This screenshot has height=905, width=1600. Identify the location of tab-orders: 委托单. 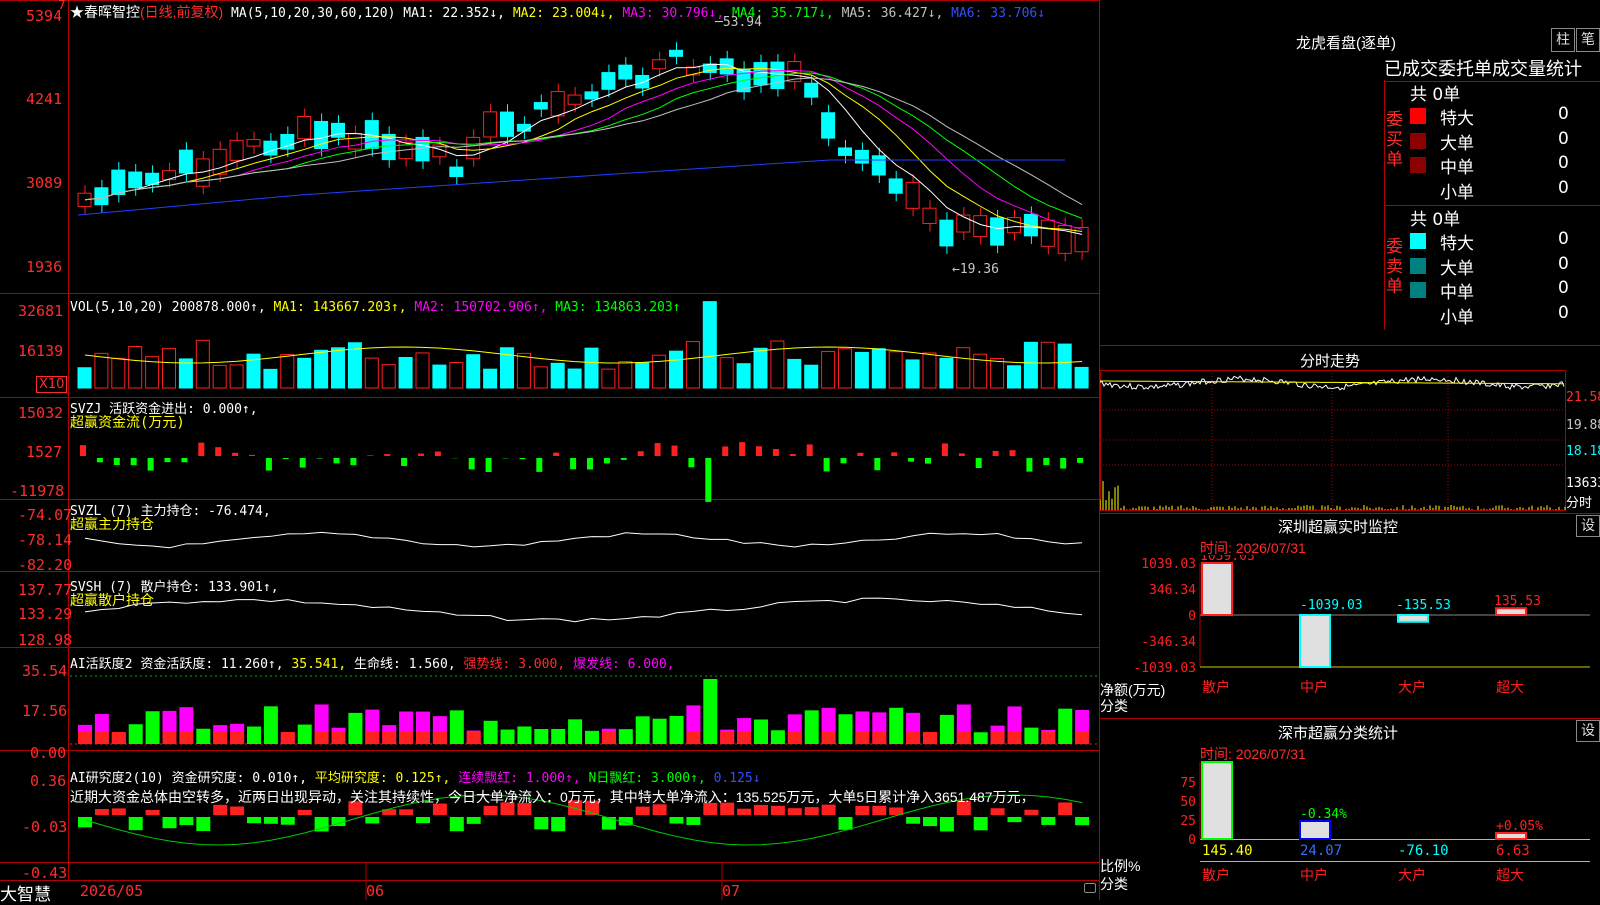
(1465, 69).